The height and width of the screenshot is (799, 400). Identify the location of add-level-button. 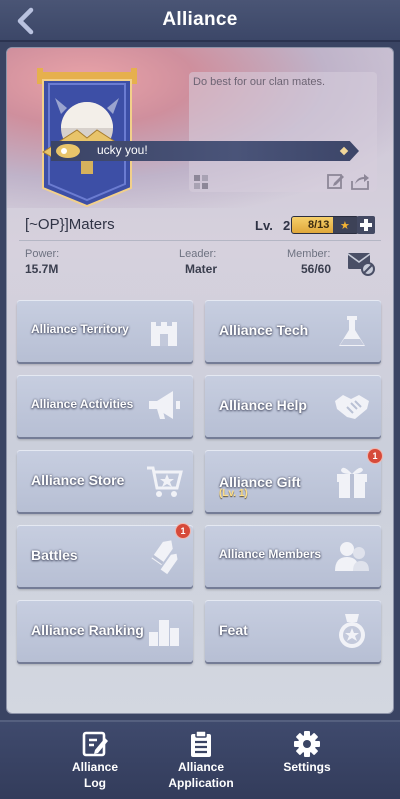
(366, 225).